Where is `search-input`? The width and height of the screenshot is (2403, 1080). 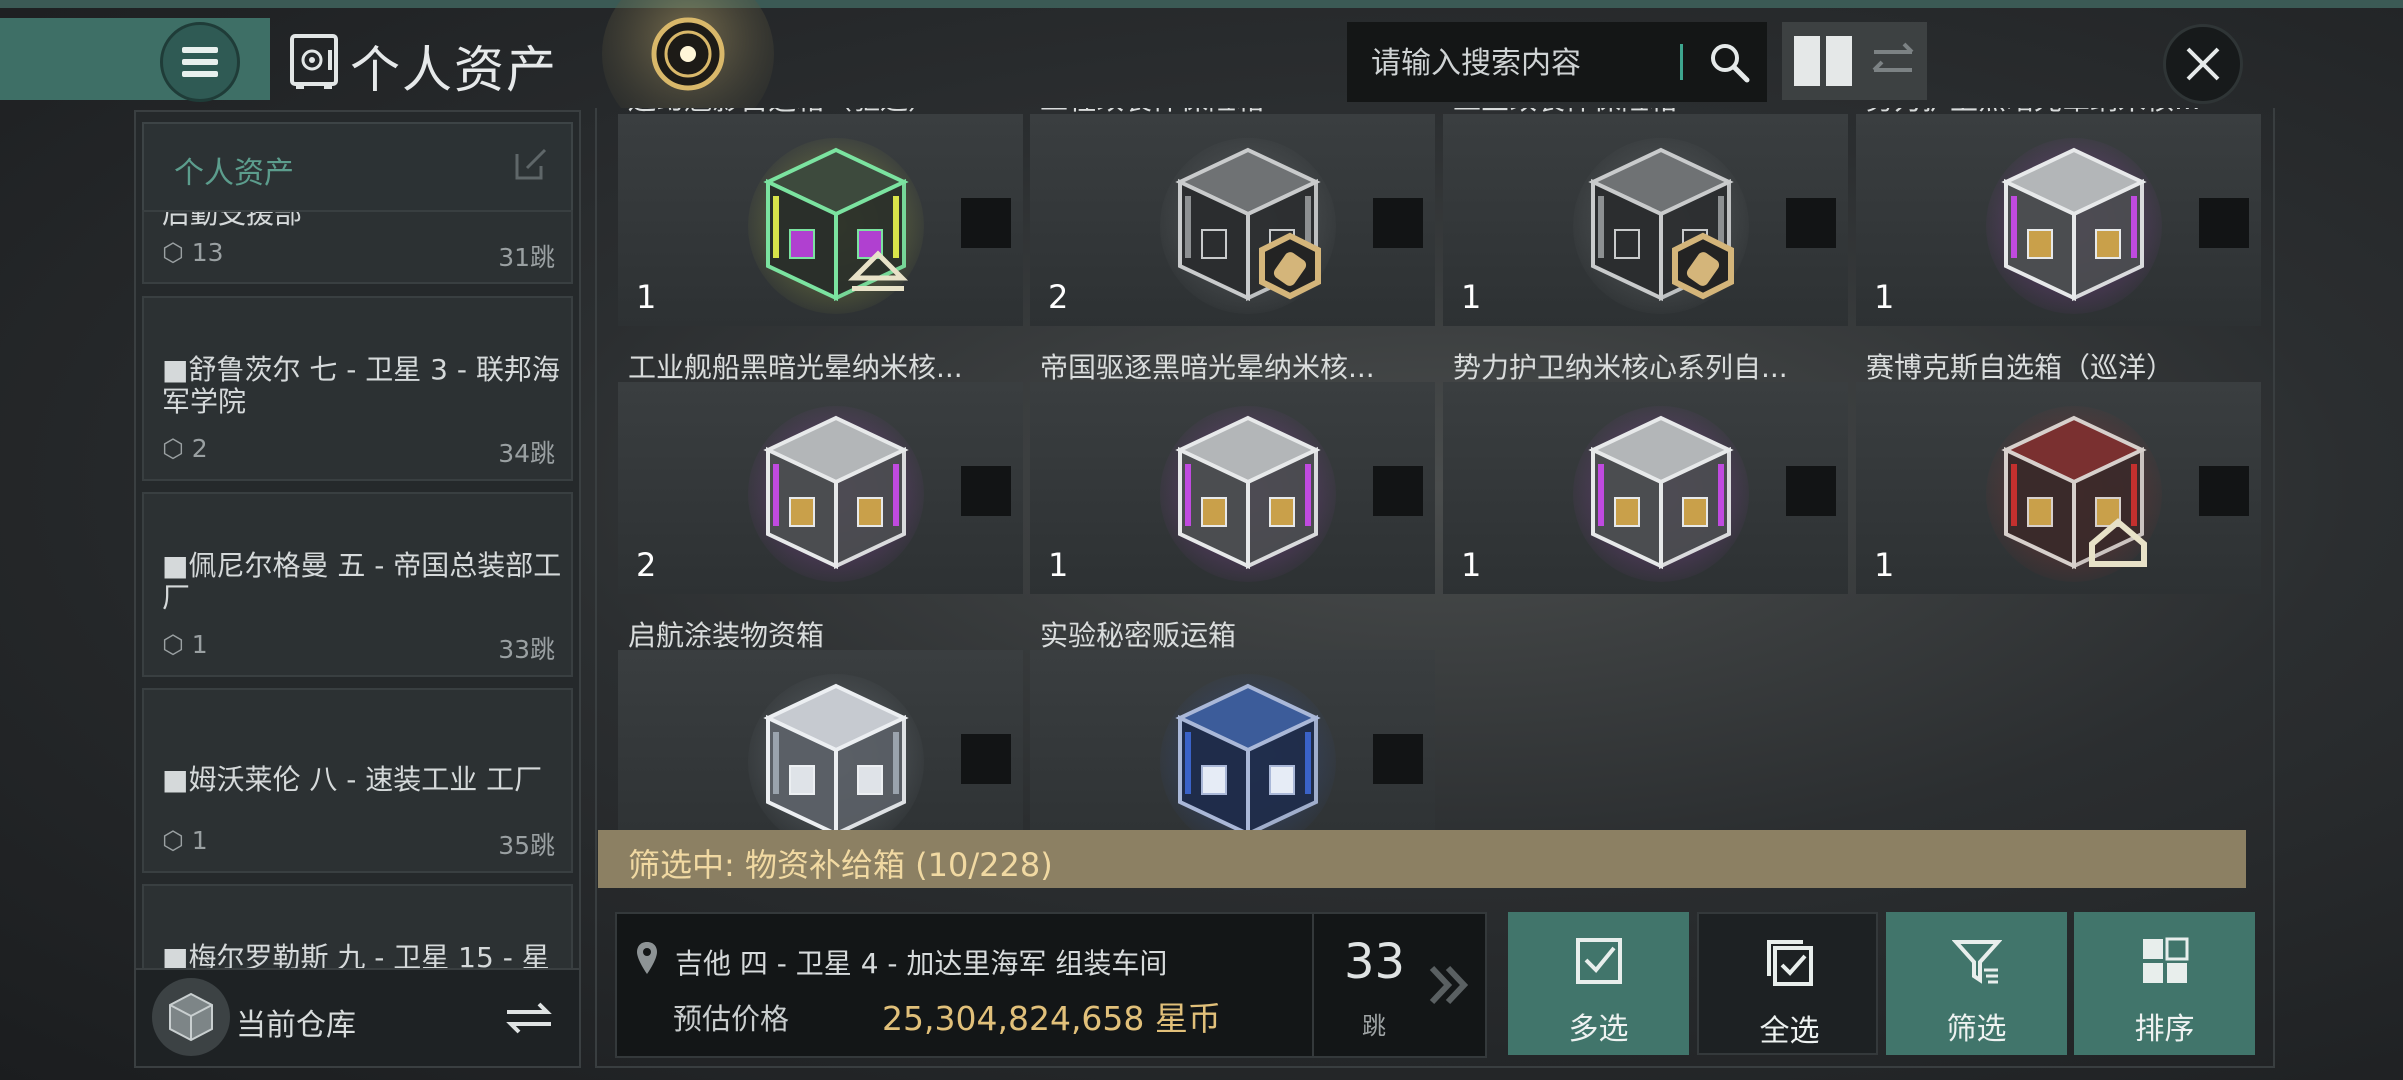
search-input is located at coordinates (1536, 63).